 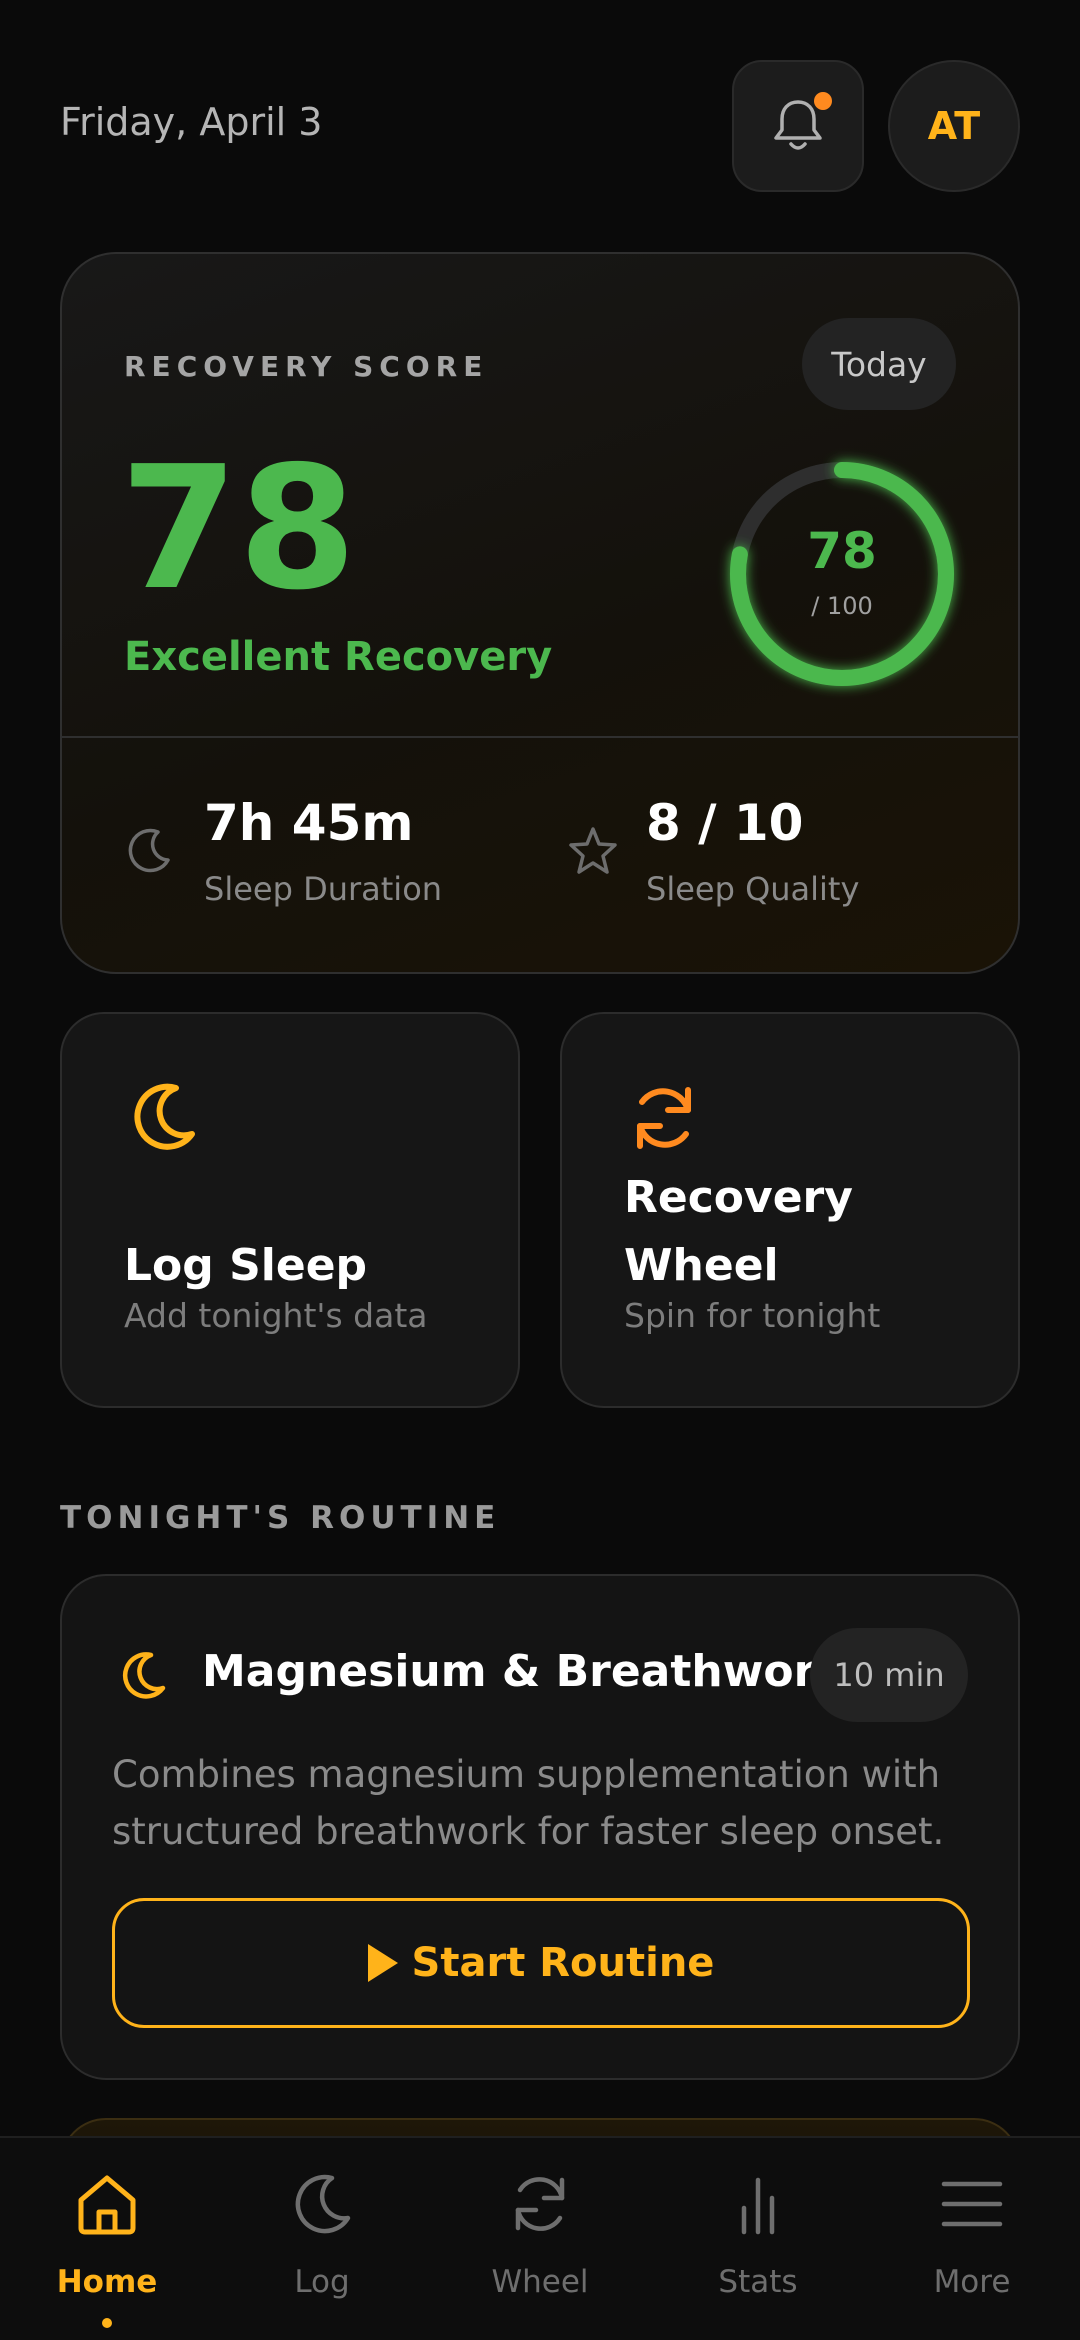 I want to click on nav-wheel: Wheel, so click(x=540, y=2248).